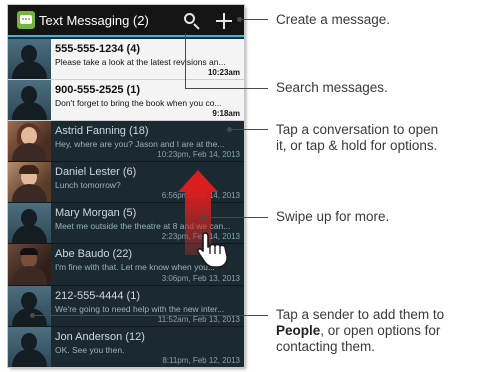  I want to click on swipe-up-callout: Swipe up for more., so click(333, 216).